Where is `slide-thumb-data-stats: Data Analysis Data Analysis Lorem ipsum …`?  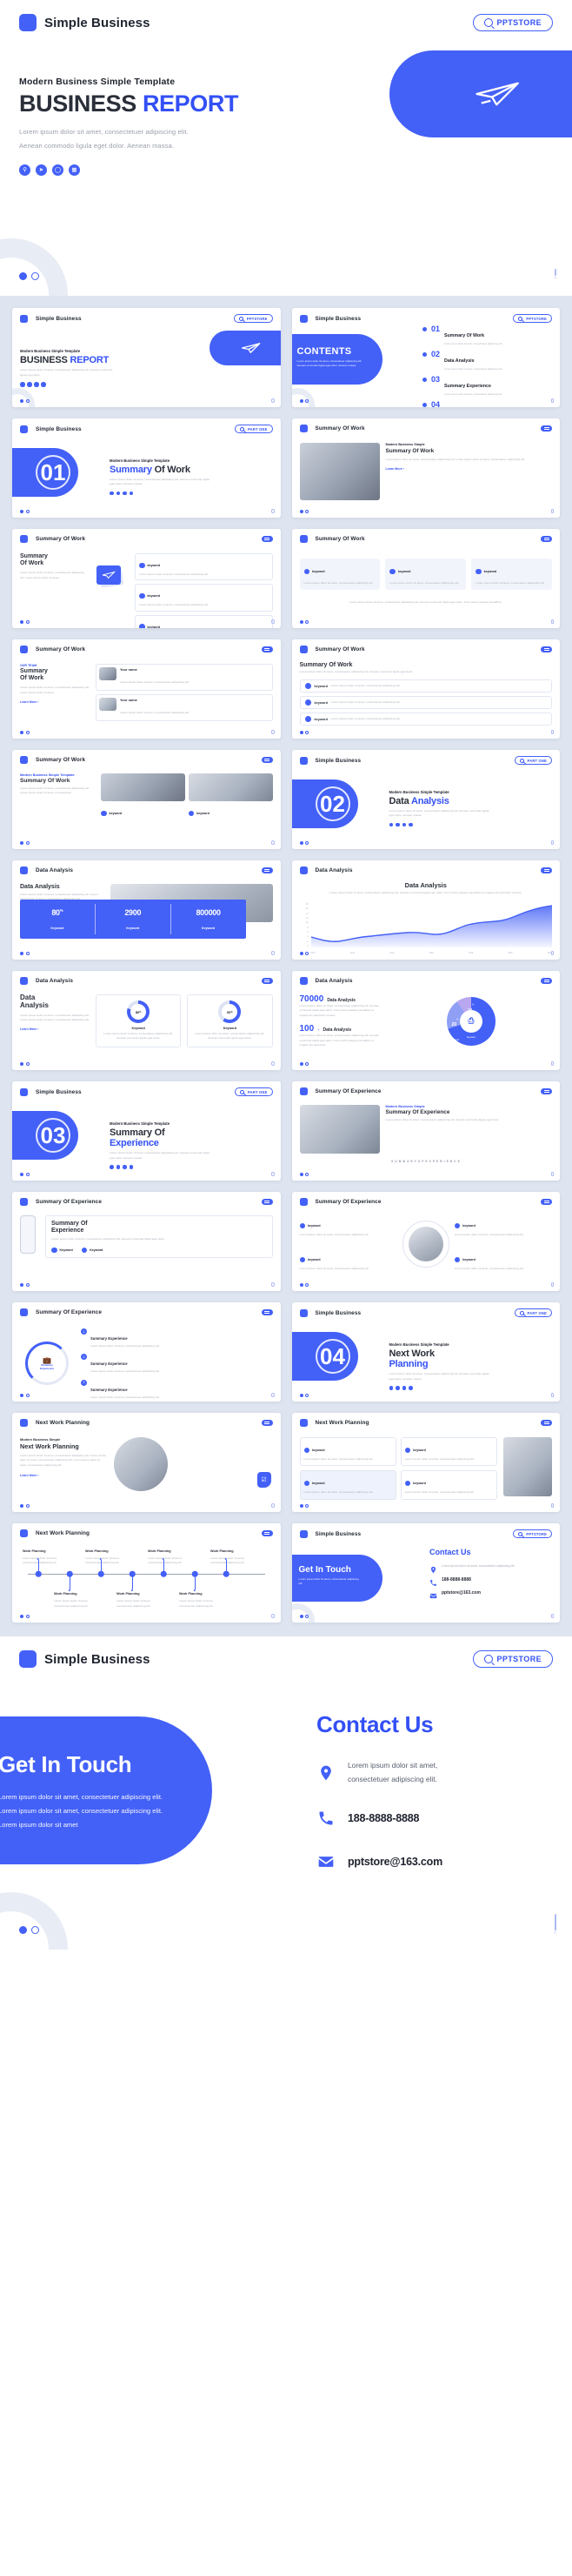
slide-thumb-data-stats: Data Analysis Data Analysis Lorem ipsum … is located at coordinates (146, 910).